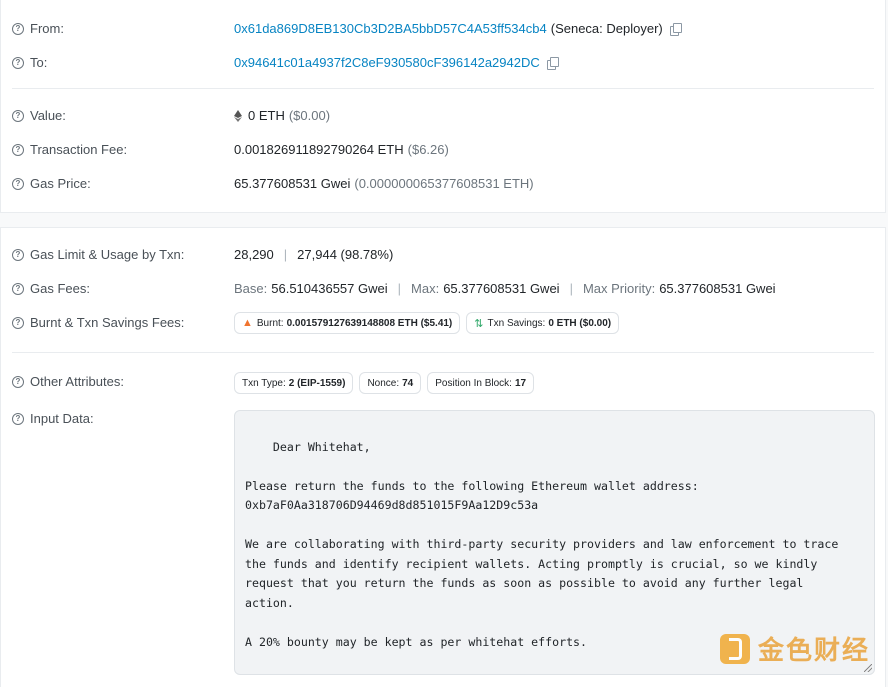  I want to click on txn-type-value: 2 (EIP-1559), so click(317, 383).